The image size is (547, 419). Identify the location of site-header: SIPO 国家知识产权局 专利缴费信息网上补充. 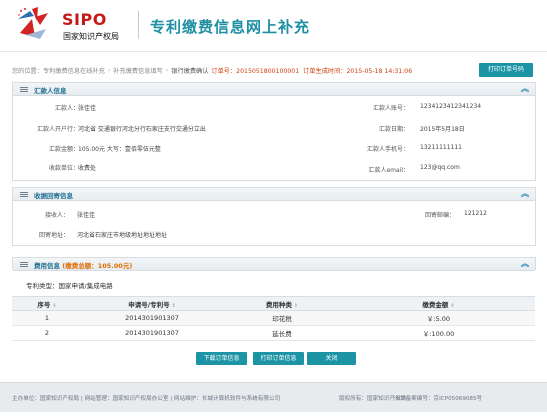
(273, 26).